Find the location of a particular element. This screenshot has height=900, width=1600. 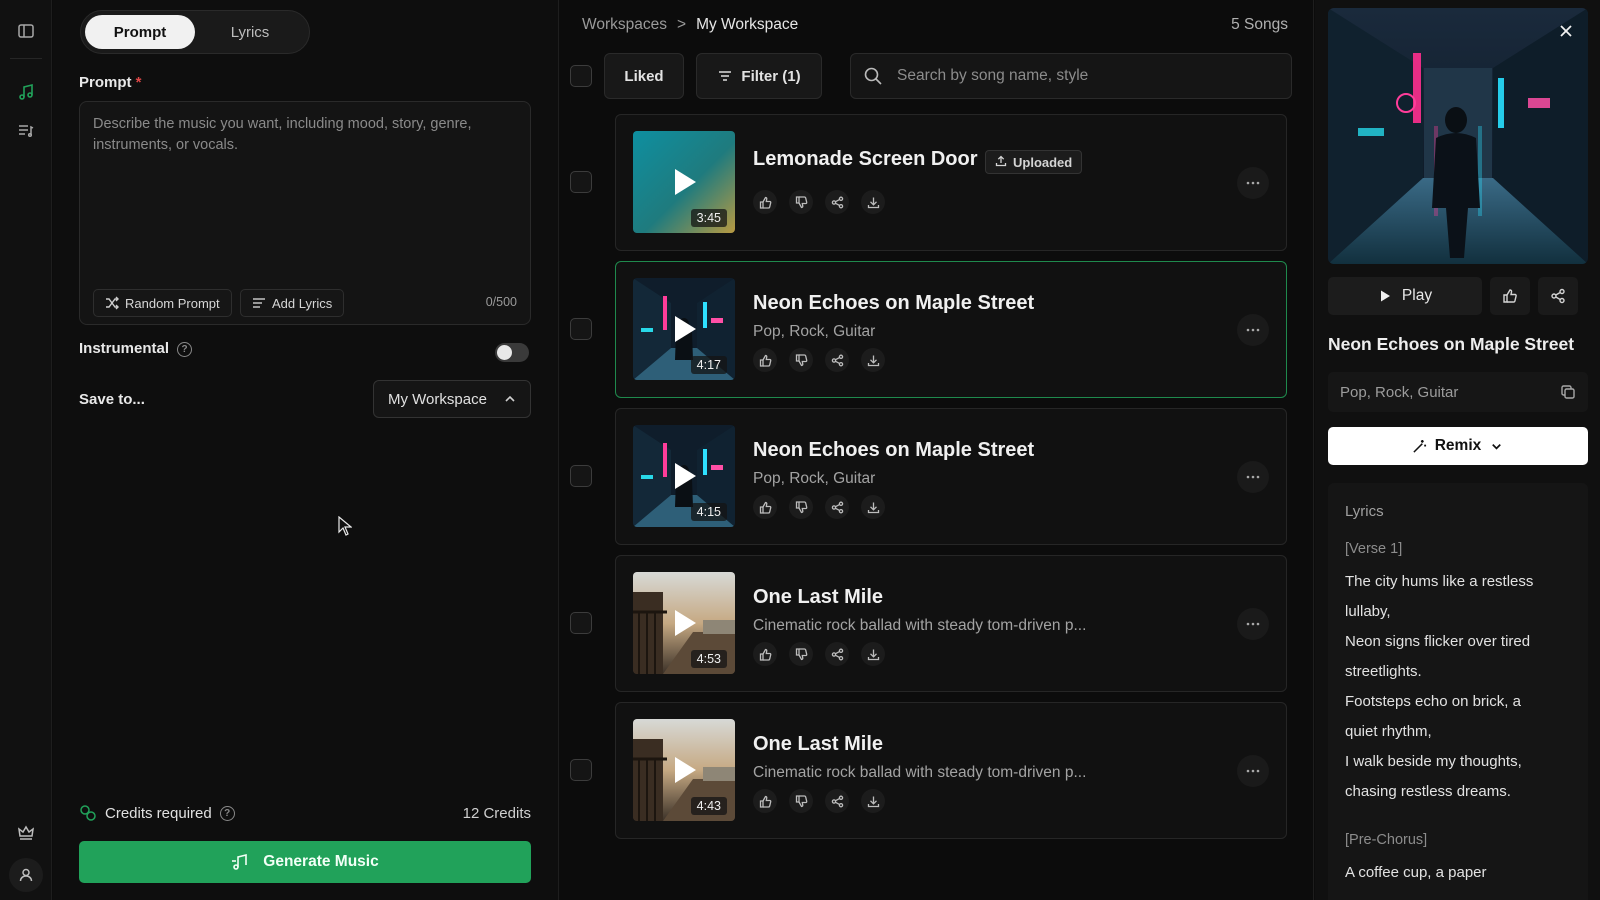

share-button is located at coordinates (1558, 296).